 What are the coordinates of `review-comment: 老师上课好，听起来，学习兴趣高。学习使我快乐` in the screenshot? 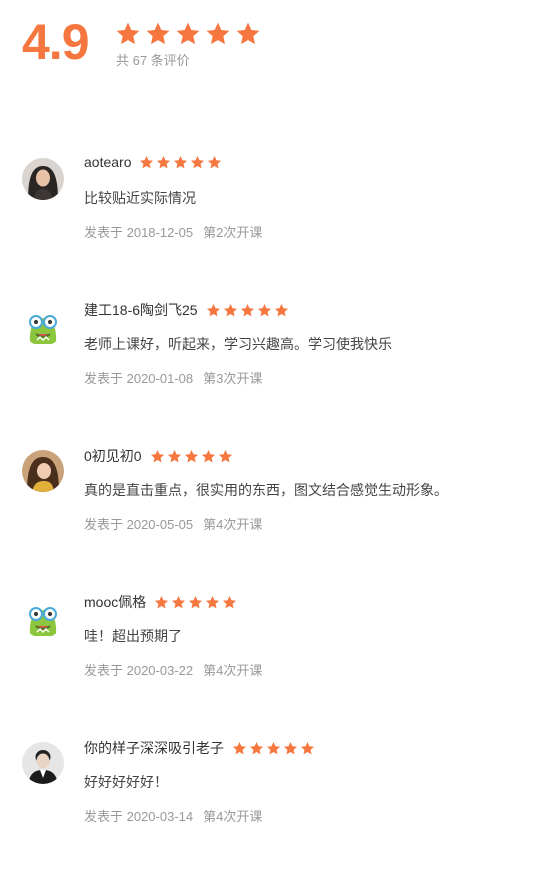 It's located at (238, 344).